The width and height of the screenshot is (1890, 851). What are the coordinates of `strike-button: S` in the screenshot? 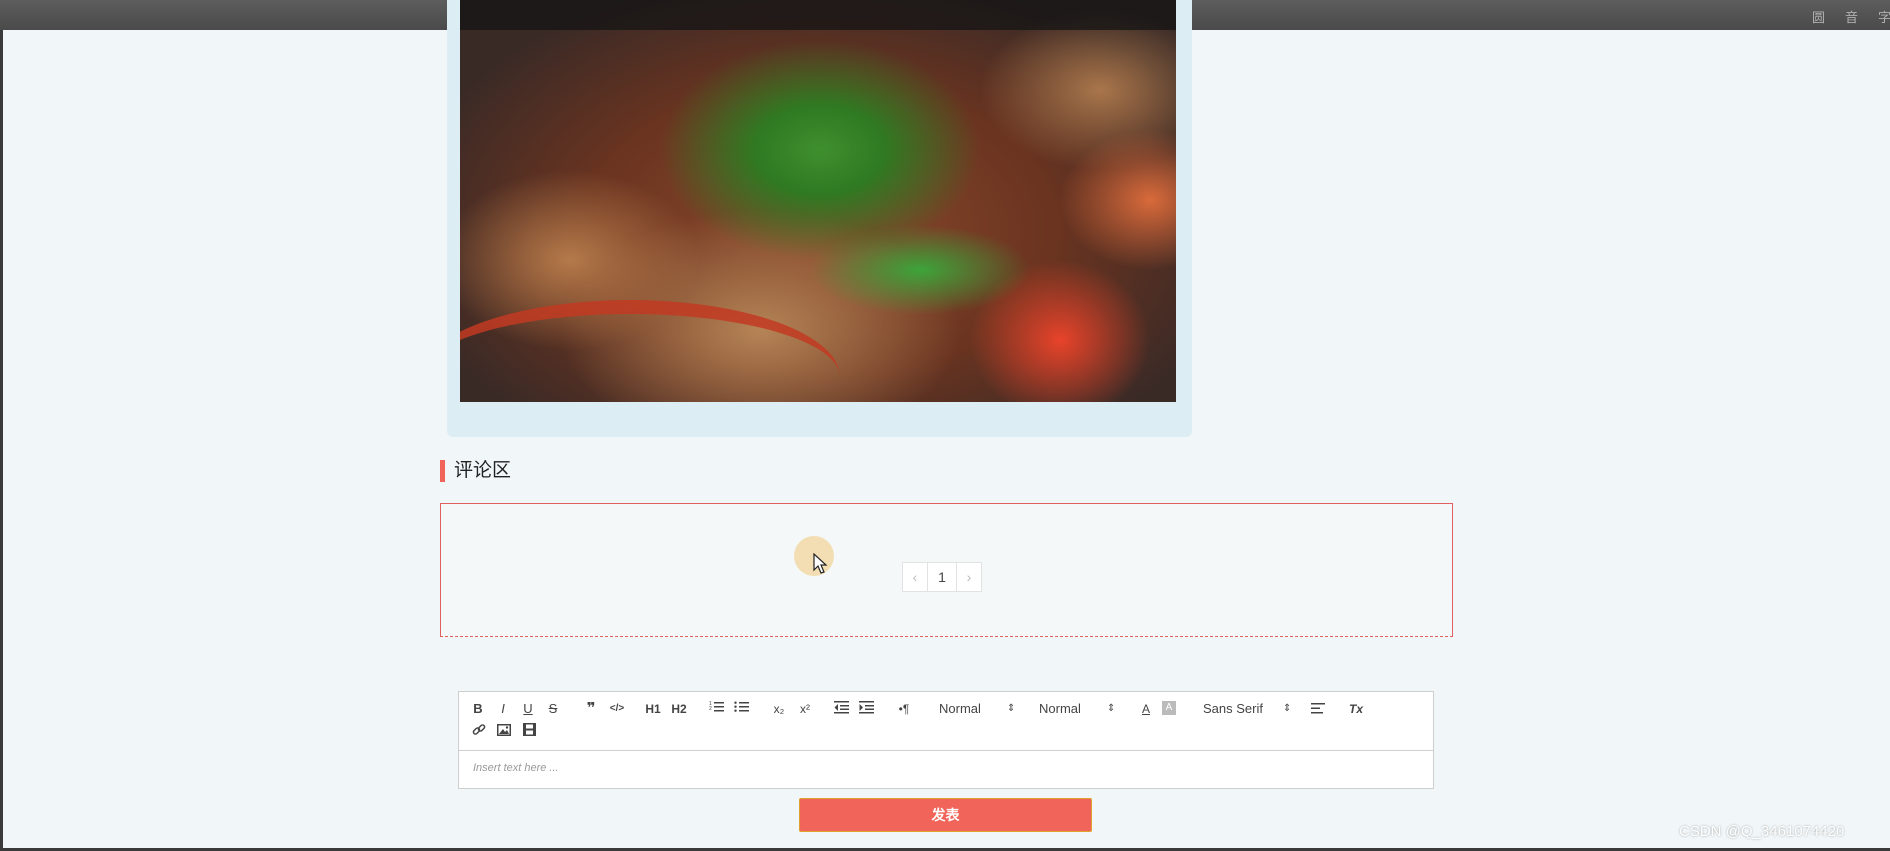 It's located at (553, 709).